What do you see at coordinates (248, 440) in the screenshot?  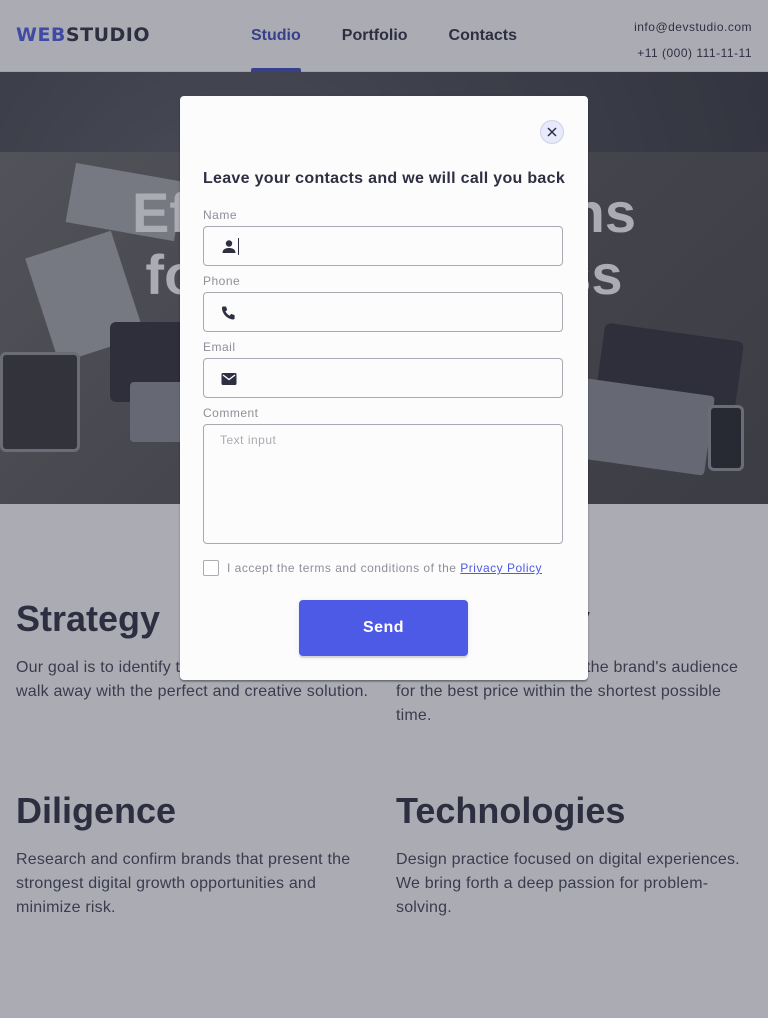 I see `comment-placeholder: Text input` at bounding box center [248, 440].